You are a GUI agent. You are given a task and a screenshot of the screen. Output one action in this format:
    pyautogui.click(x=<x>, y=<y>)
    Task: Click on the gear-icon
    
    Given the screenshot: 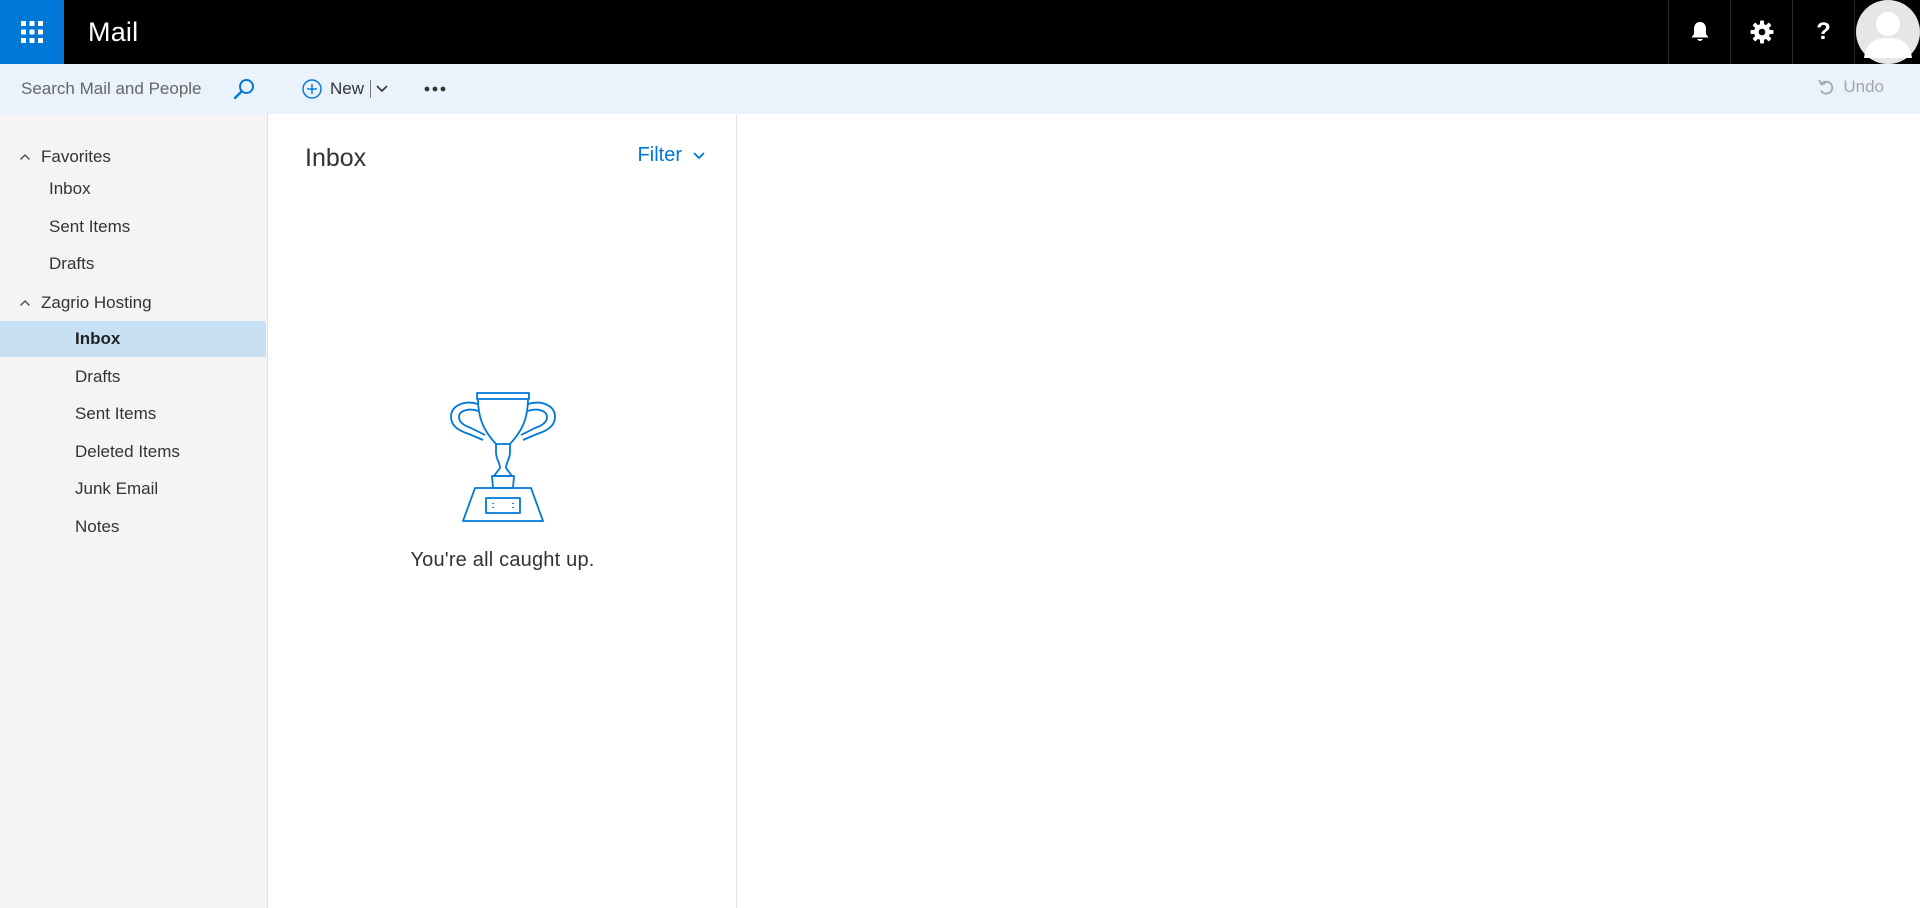 What is the action you would take?
    pyautogui.click(x=1761, y=32)
    